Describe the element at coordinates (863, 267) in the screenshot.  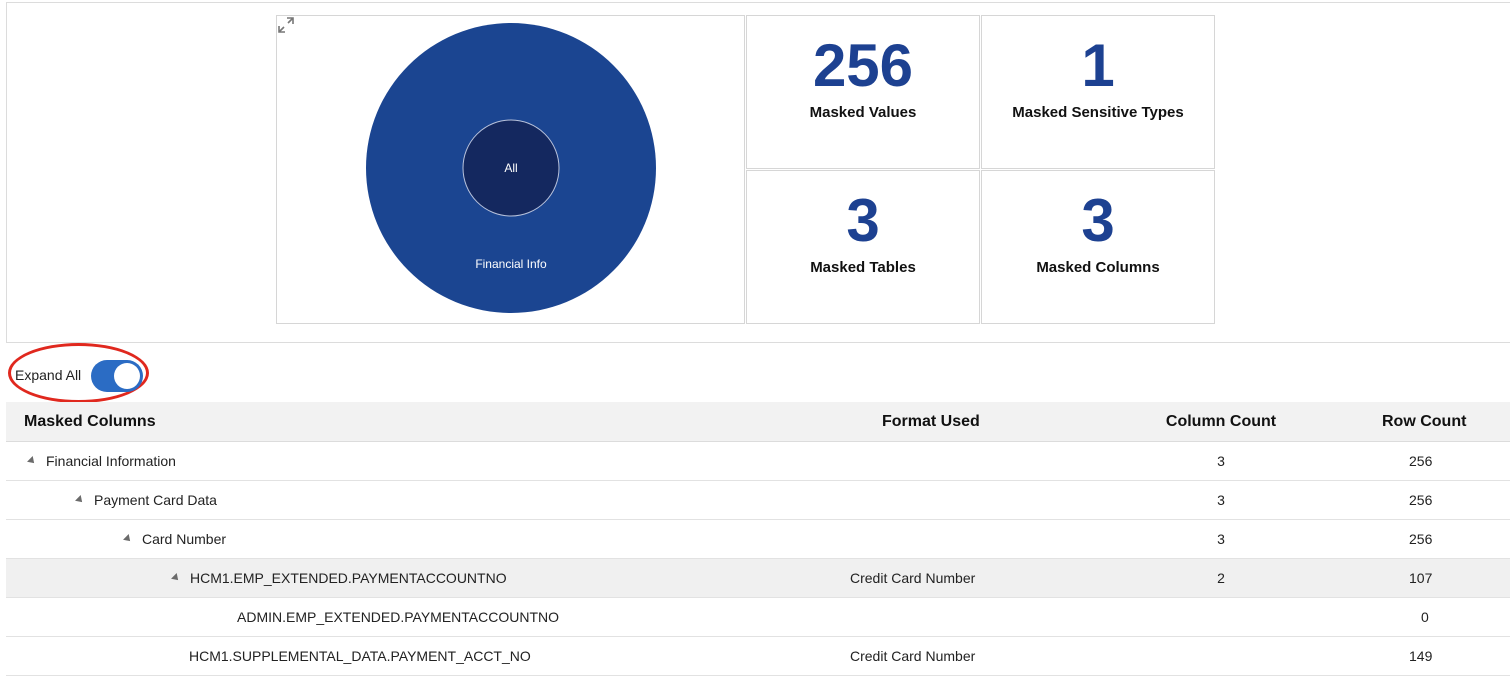
I see `masked-tables-label: Masked Tables` at that location.